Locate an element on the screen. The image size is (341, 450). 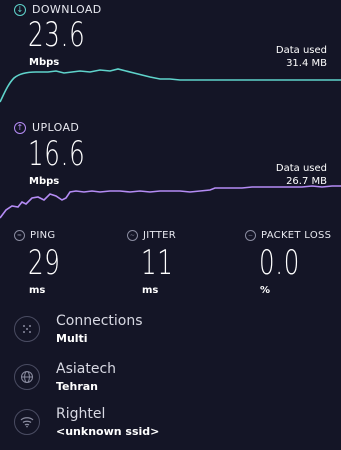
connections-icon is located at coordinates (27, 329).